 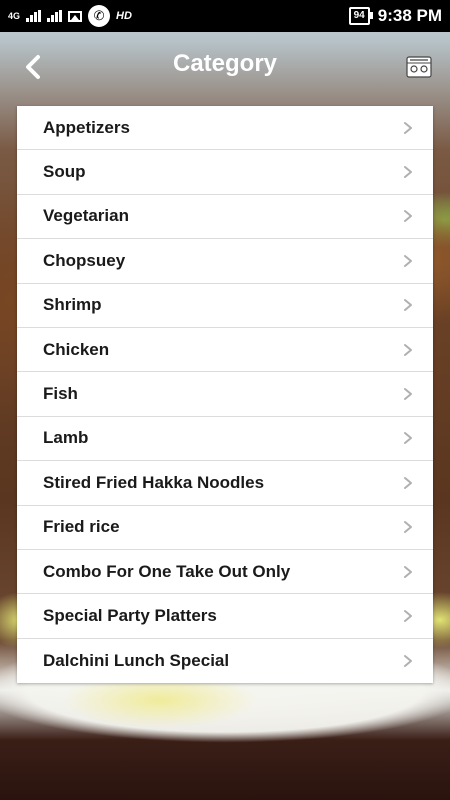 I want to click on category-label: Shrimp, so click(x=72, y=305).